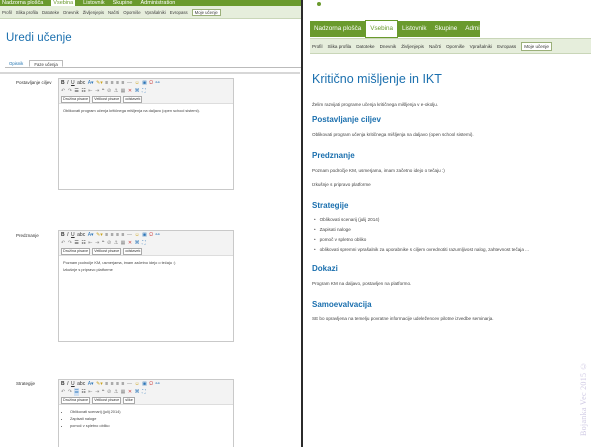  I want to click on nav-portfolio: Listovnik, so click(414, 29).